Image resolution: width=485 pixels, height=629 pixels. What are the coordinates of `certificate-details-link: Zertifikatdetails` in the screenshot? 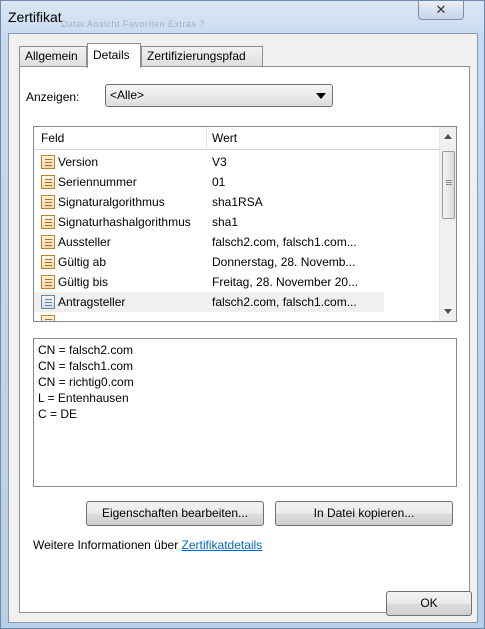 It's located at (222, 545).